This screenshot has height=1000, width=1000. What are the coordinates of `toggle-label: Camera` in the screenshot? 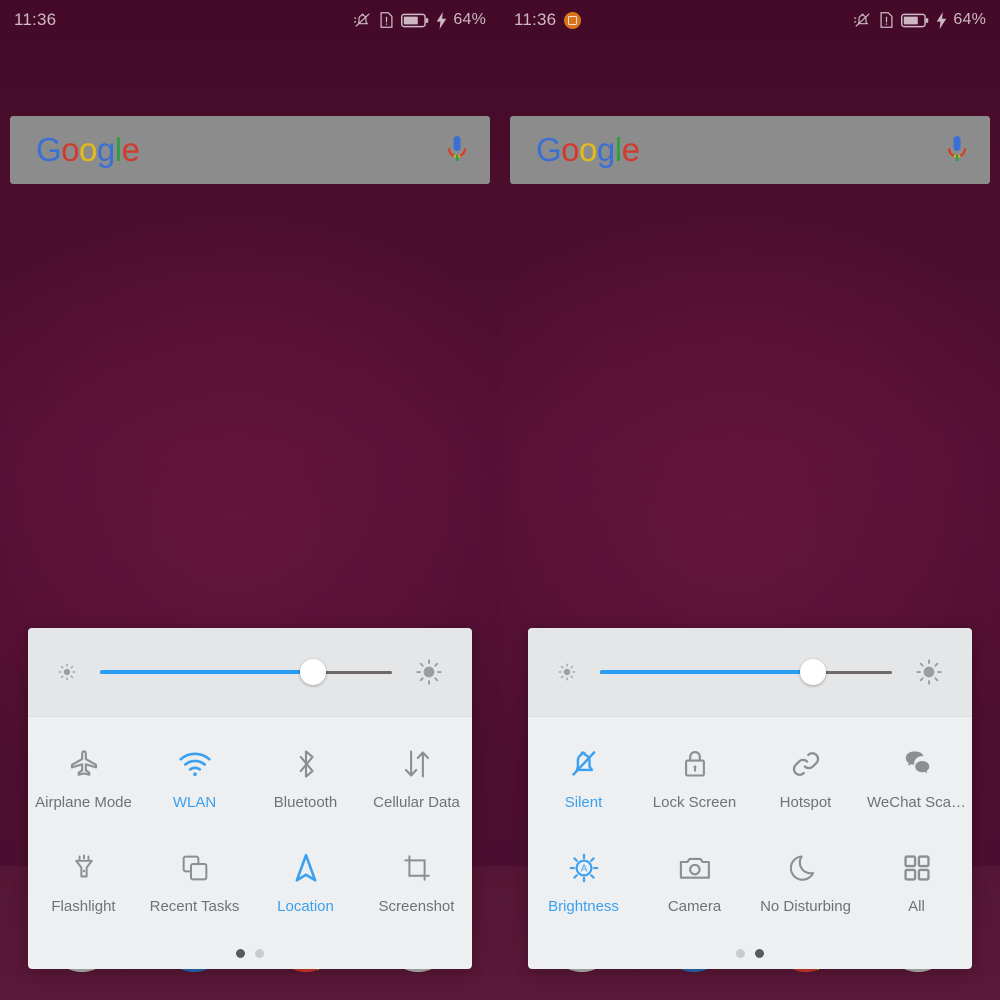 It's located at (694, 906).